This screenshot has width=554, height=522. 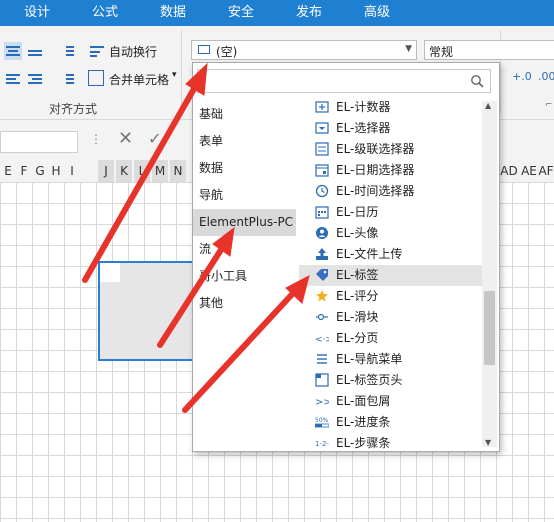 What do you see at coordinates (160, 171) in the screenshot?
I see `column-header: M` at bounding box center [160, 171].